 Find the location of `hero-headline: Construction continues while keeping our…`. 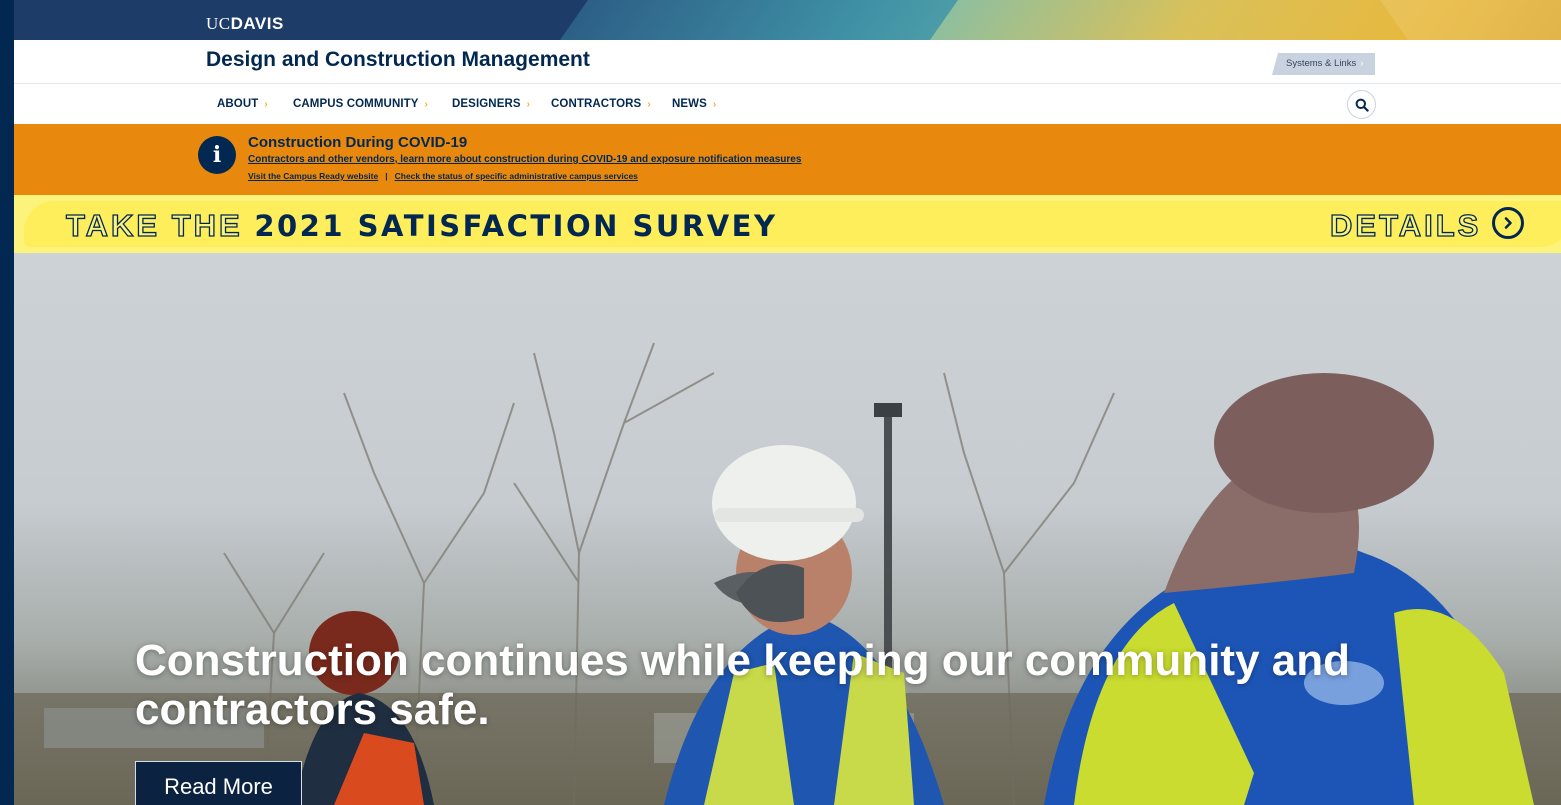

hero-headline: Construction continues while keeping our… is located at coordinates (742, 685).